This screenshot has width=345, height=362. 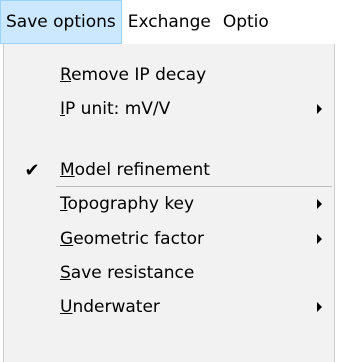 I want to click on menu-bar: Save options Exchange Optio, so click(x=172, y=22).